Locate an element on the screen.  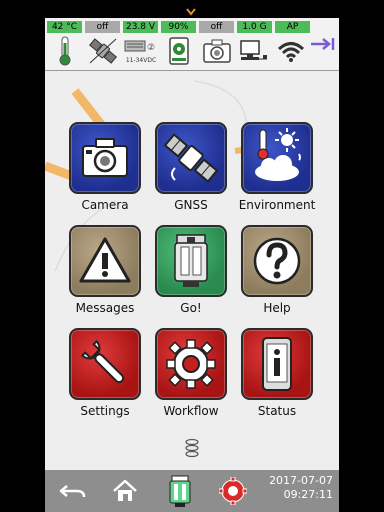
scroll-handle-icon is located at coordinates (192, 448).